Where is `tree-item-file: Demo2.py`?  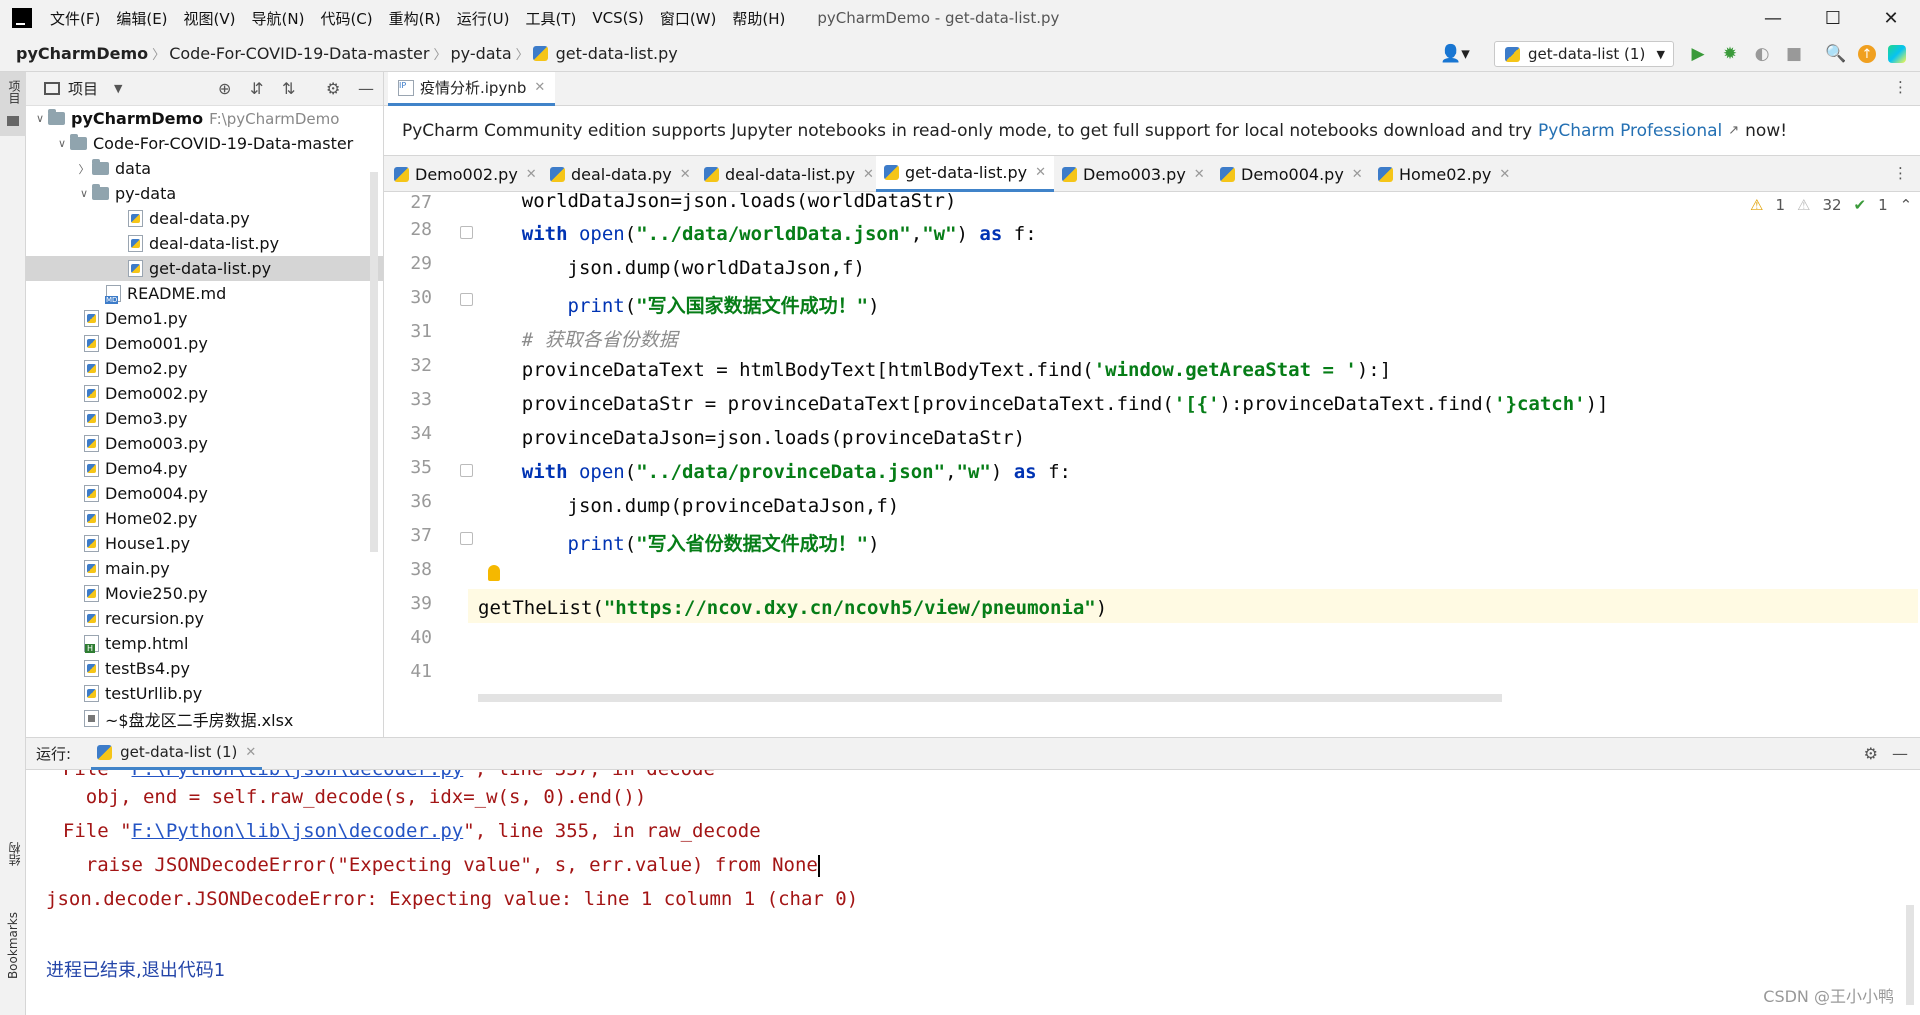 tree-item-file: Demo2.py is located at coordinates (204, 368).